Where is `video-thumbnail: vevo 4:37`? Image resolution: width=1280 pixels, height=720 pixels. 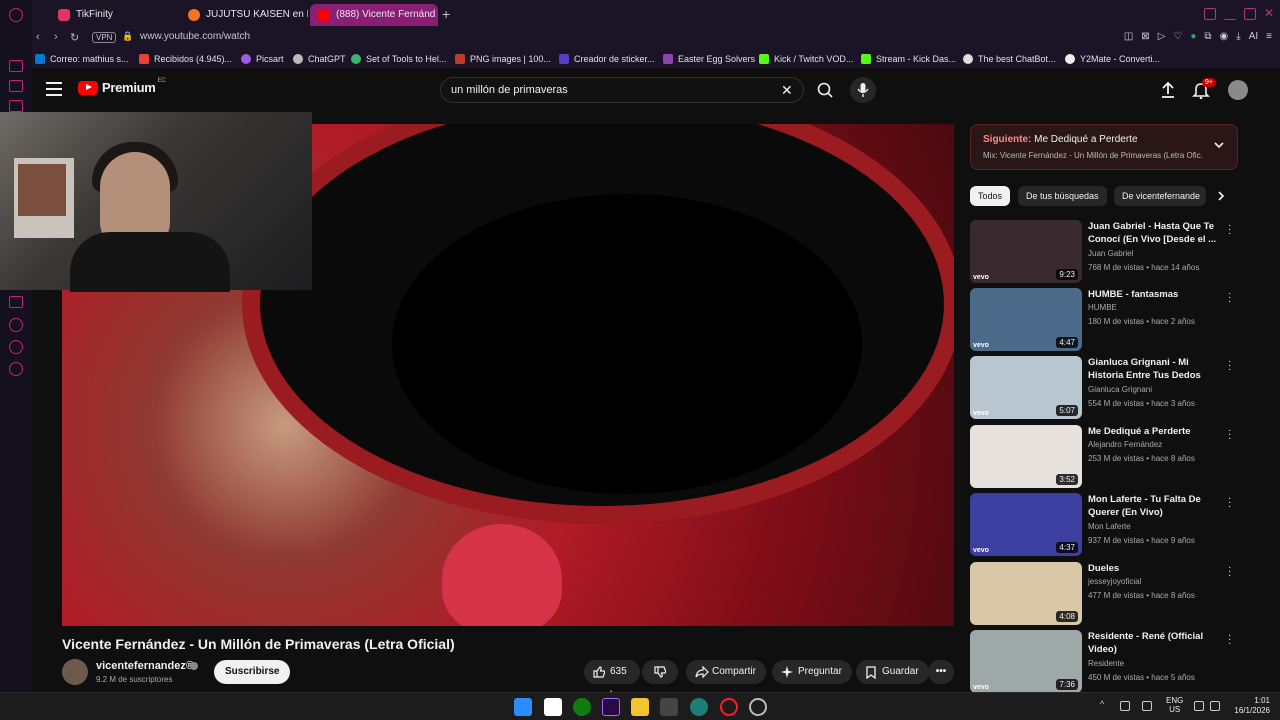 video-thumbnail: vevo 4:37 is located at coordinates (1026, 524).